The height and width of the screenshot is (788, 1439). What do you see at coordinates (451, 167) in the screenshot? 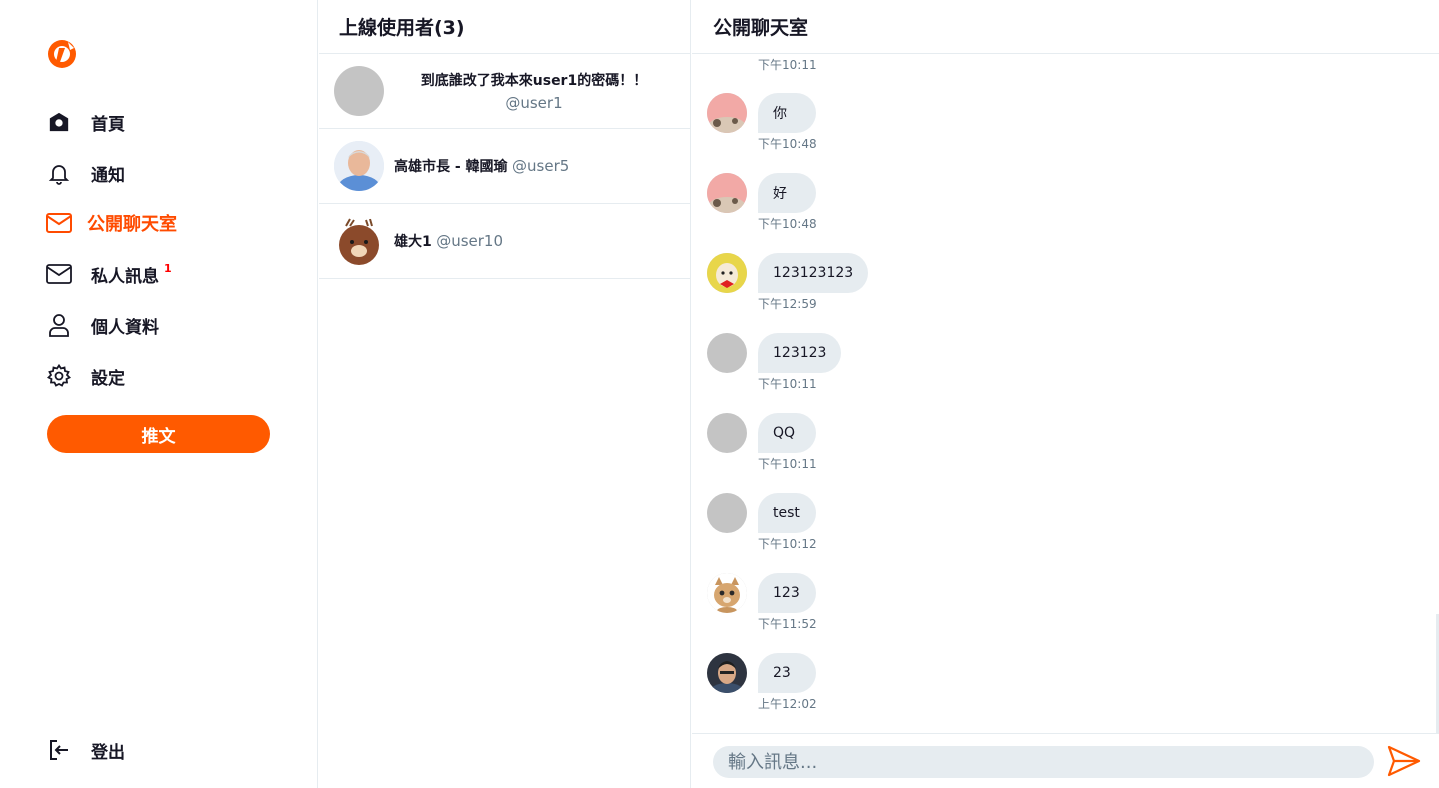
I see `user-name: 高雄市長 - 韓國瑜` at bounding box center [451, 167].